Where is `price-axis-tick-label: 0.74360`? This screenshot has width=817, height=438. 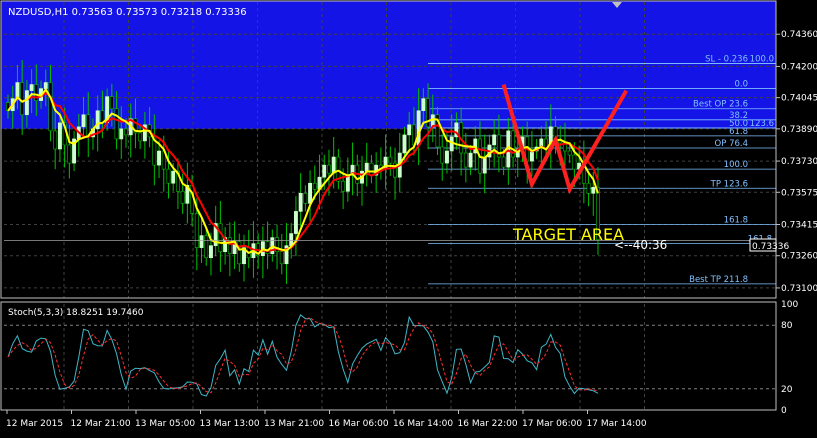
price-axis-tick-label: 0.74360 is located at coordinates (799, 35).